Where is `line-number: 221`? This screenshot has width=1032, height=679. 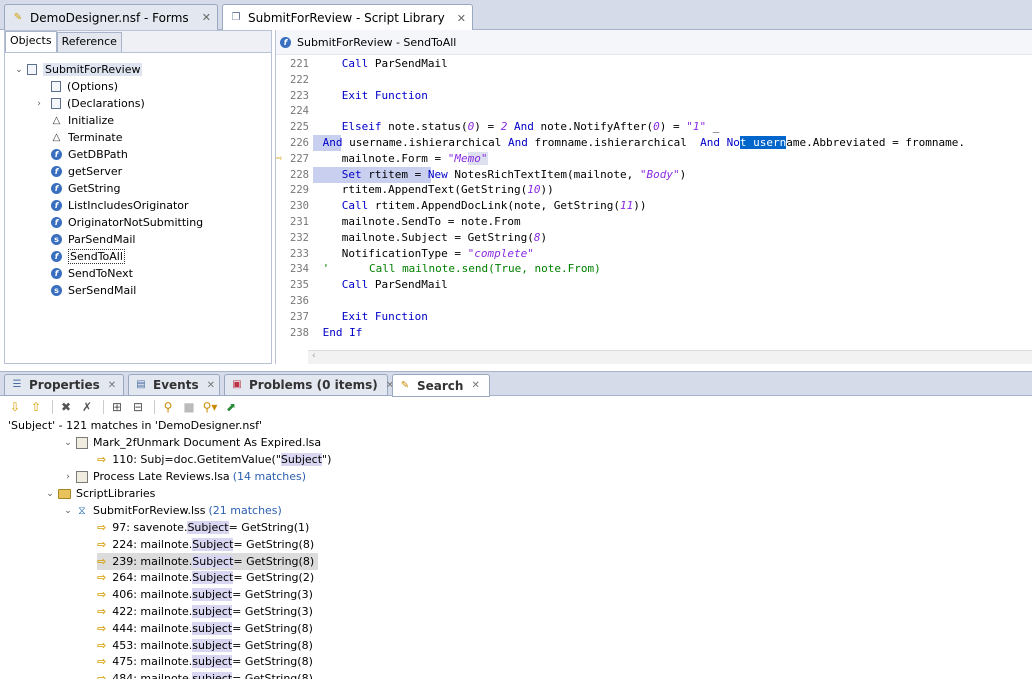 line-number: 221 is located at coordinates (299, 64).